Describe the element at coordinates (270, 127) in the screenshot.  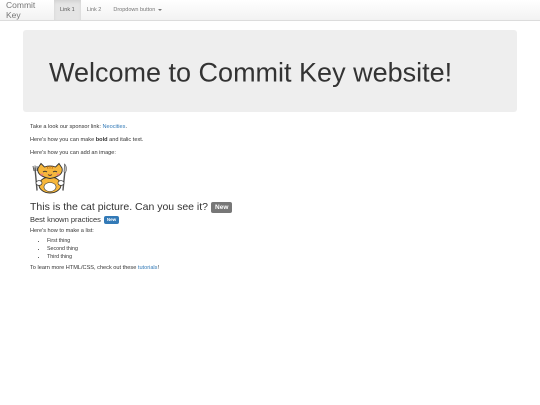
I see `sponsor-paragraph: Take a look our sponsor link: Neocities.` at that location.